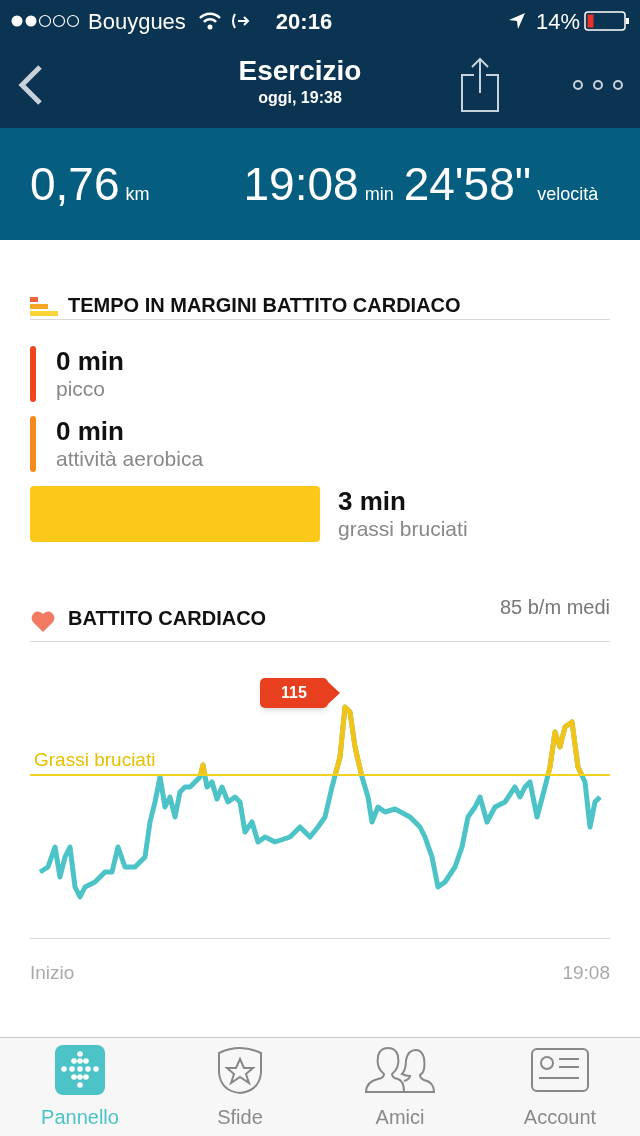 The image size is (640, 1136). What do you see at coordinates (95, 760) in the screenshot?
I see `threshold-label: Grassi bruciati` at bounding box center [95, 760].